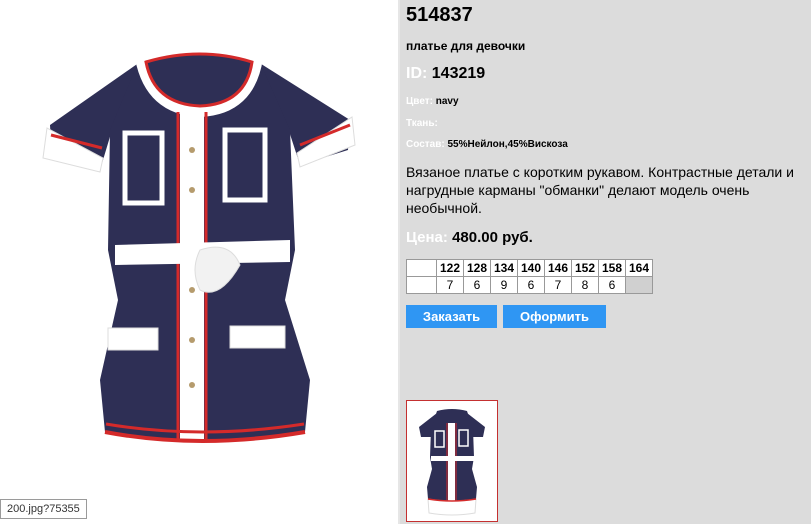 This screenshot has width=811, height=529. What do you see at coordinates (419, 101) in the screenshot?
I see `color-label: Цвет:` at bounding box center [419, 101].